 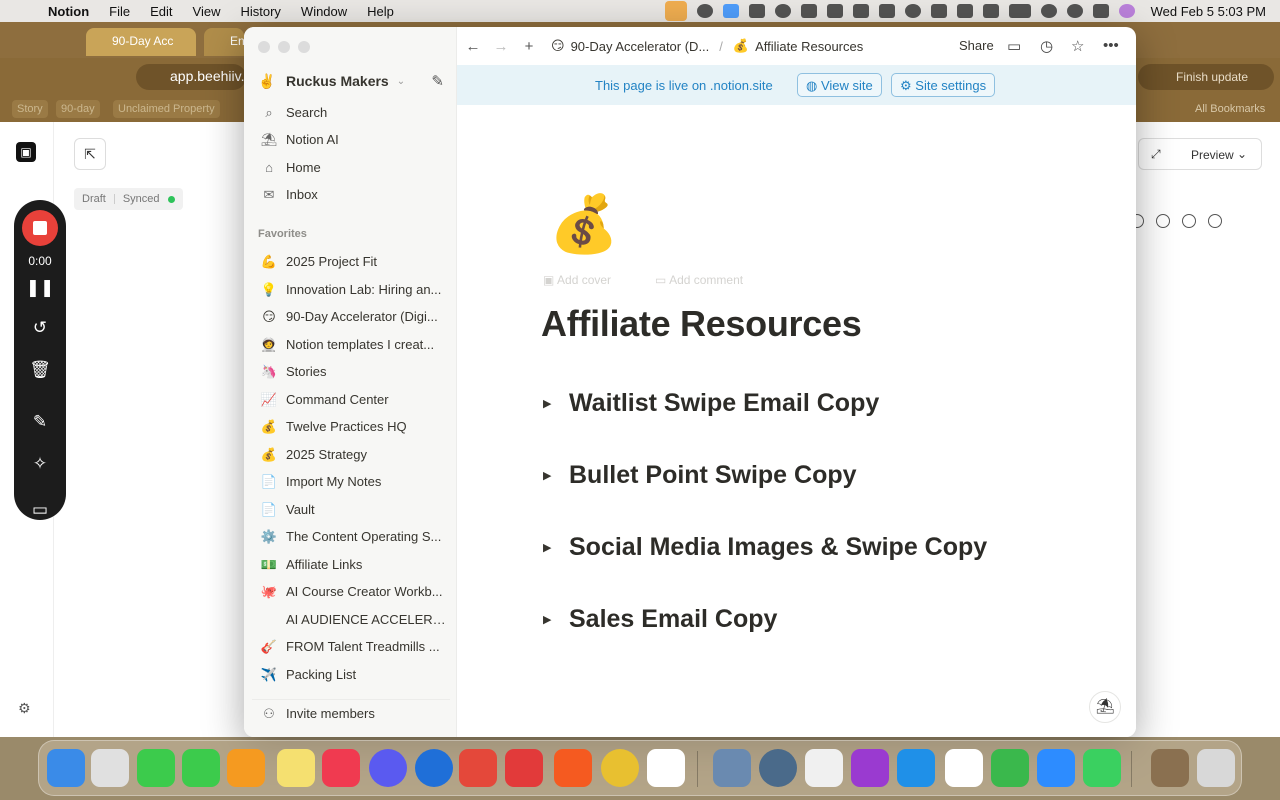 What do you see at coordinates (264, 47) in the screenshot?
I see `close-window-button` at bounding box center [264, 47].